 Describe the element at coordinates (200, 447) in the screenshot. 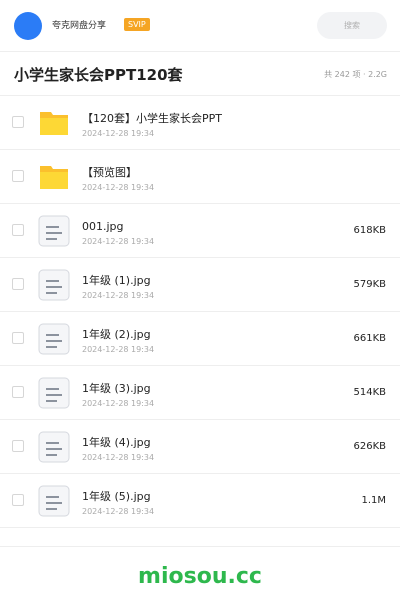

I see `list-item: 1年级 (4).jpg 2024-12-28 19:34 626KB` at that location.